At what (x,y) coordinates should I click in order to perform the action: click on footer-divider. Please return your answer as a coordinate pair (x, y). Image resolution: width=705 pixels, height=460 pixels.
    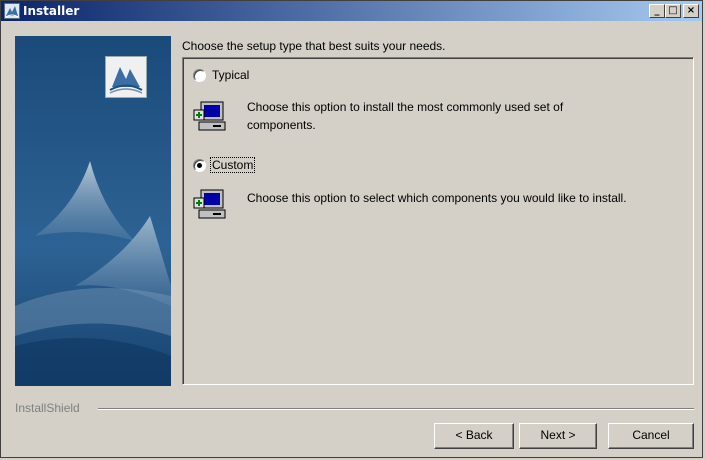
    Looking at the image, I should click on (396, 409).